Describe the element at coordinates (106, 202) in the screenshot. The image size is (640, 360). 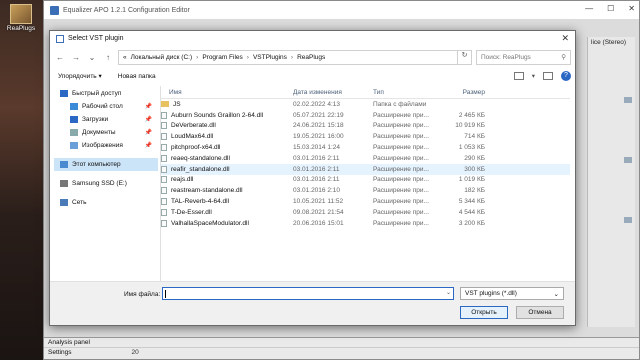
I see `nav-item: Сеть` at that location.